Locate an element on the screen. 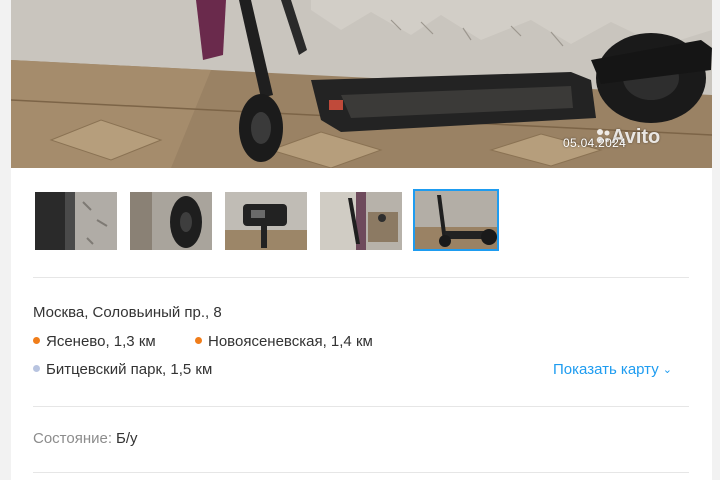 Image resolution: width=720 pixels, height=480 pixels. metro-station: Новоясеневская, 1,4 км is located at coordinates (284, 341).